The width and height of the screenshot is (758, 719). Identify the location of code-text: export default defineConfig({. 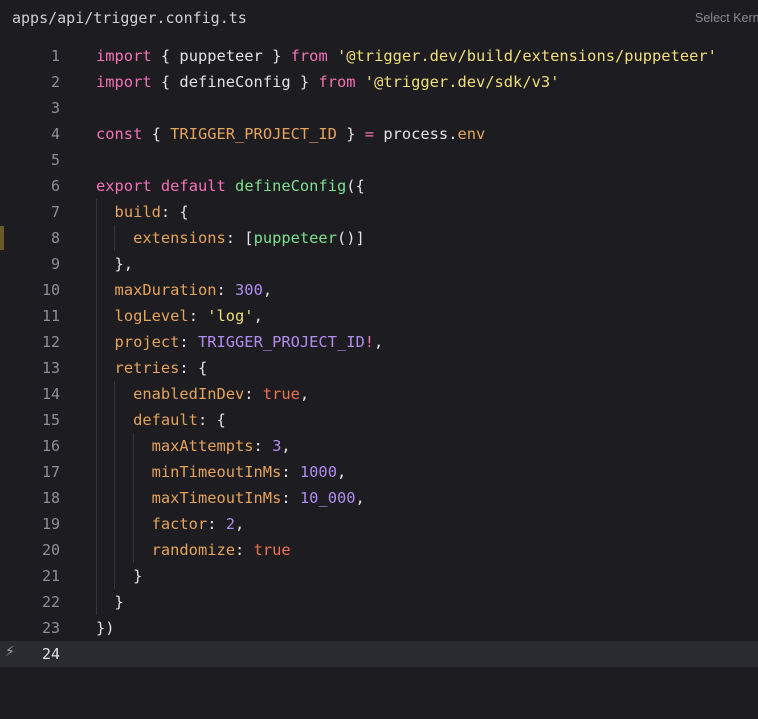
(230, 186).